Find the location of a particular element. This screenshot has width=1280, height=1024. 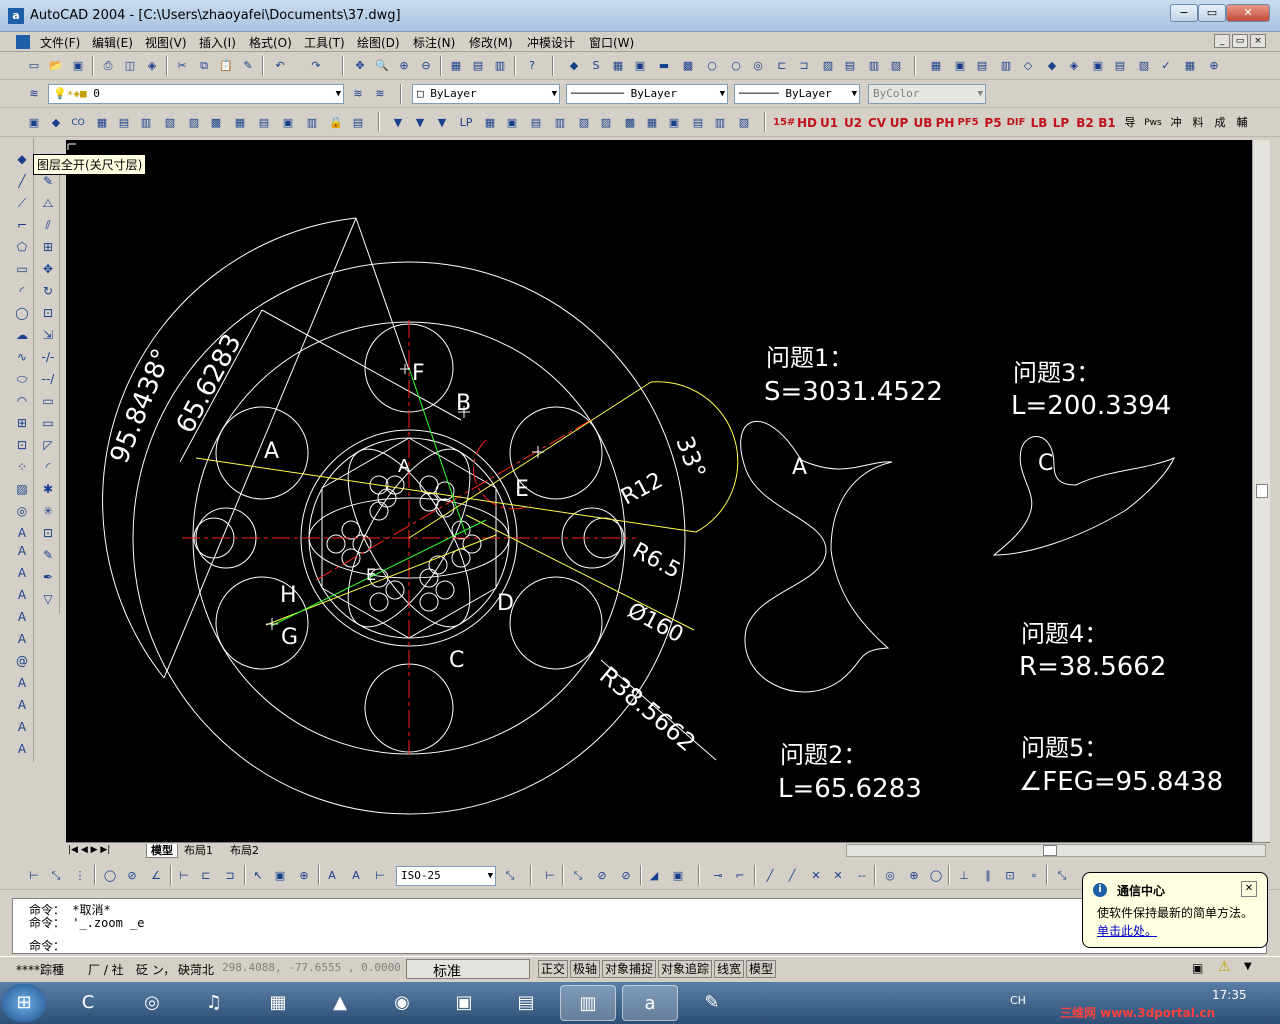

tolerance-icon: ▣ is located at coordinates (280, 876).